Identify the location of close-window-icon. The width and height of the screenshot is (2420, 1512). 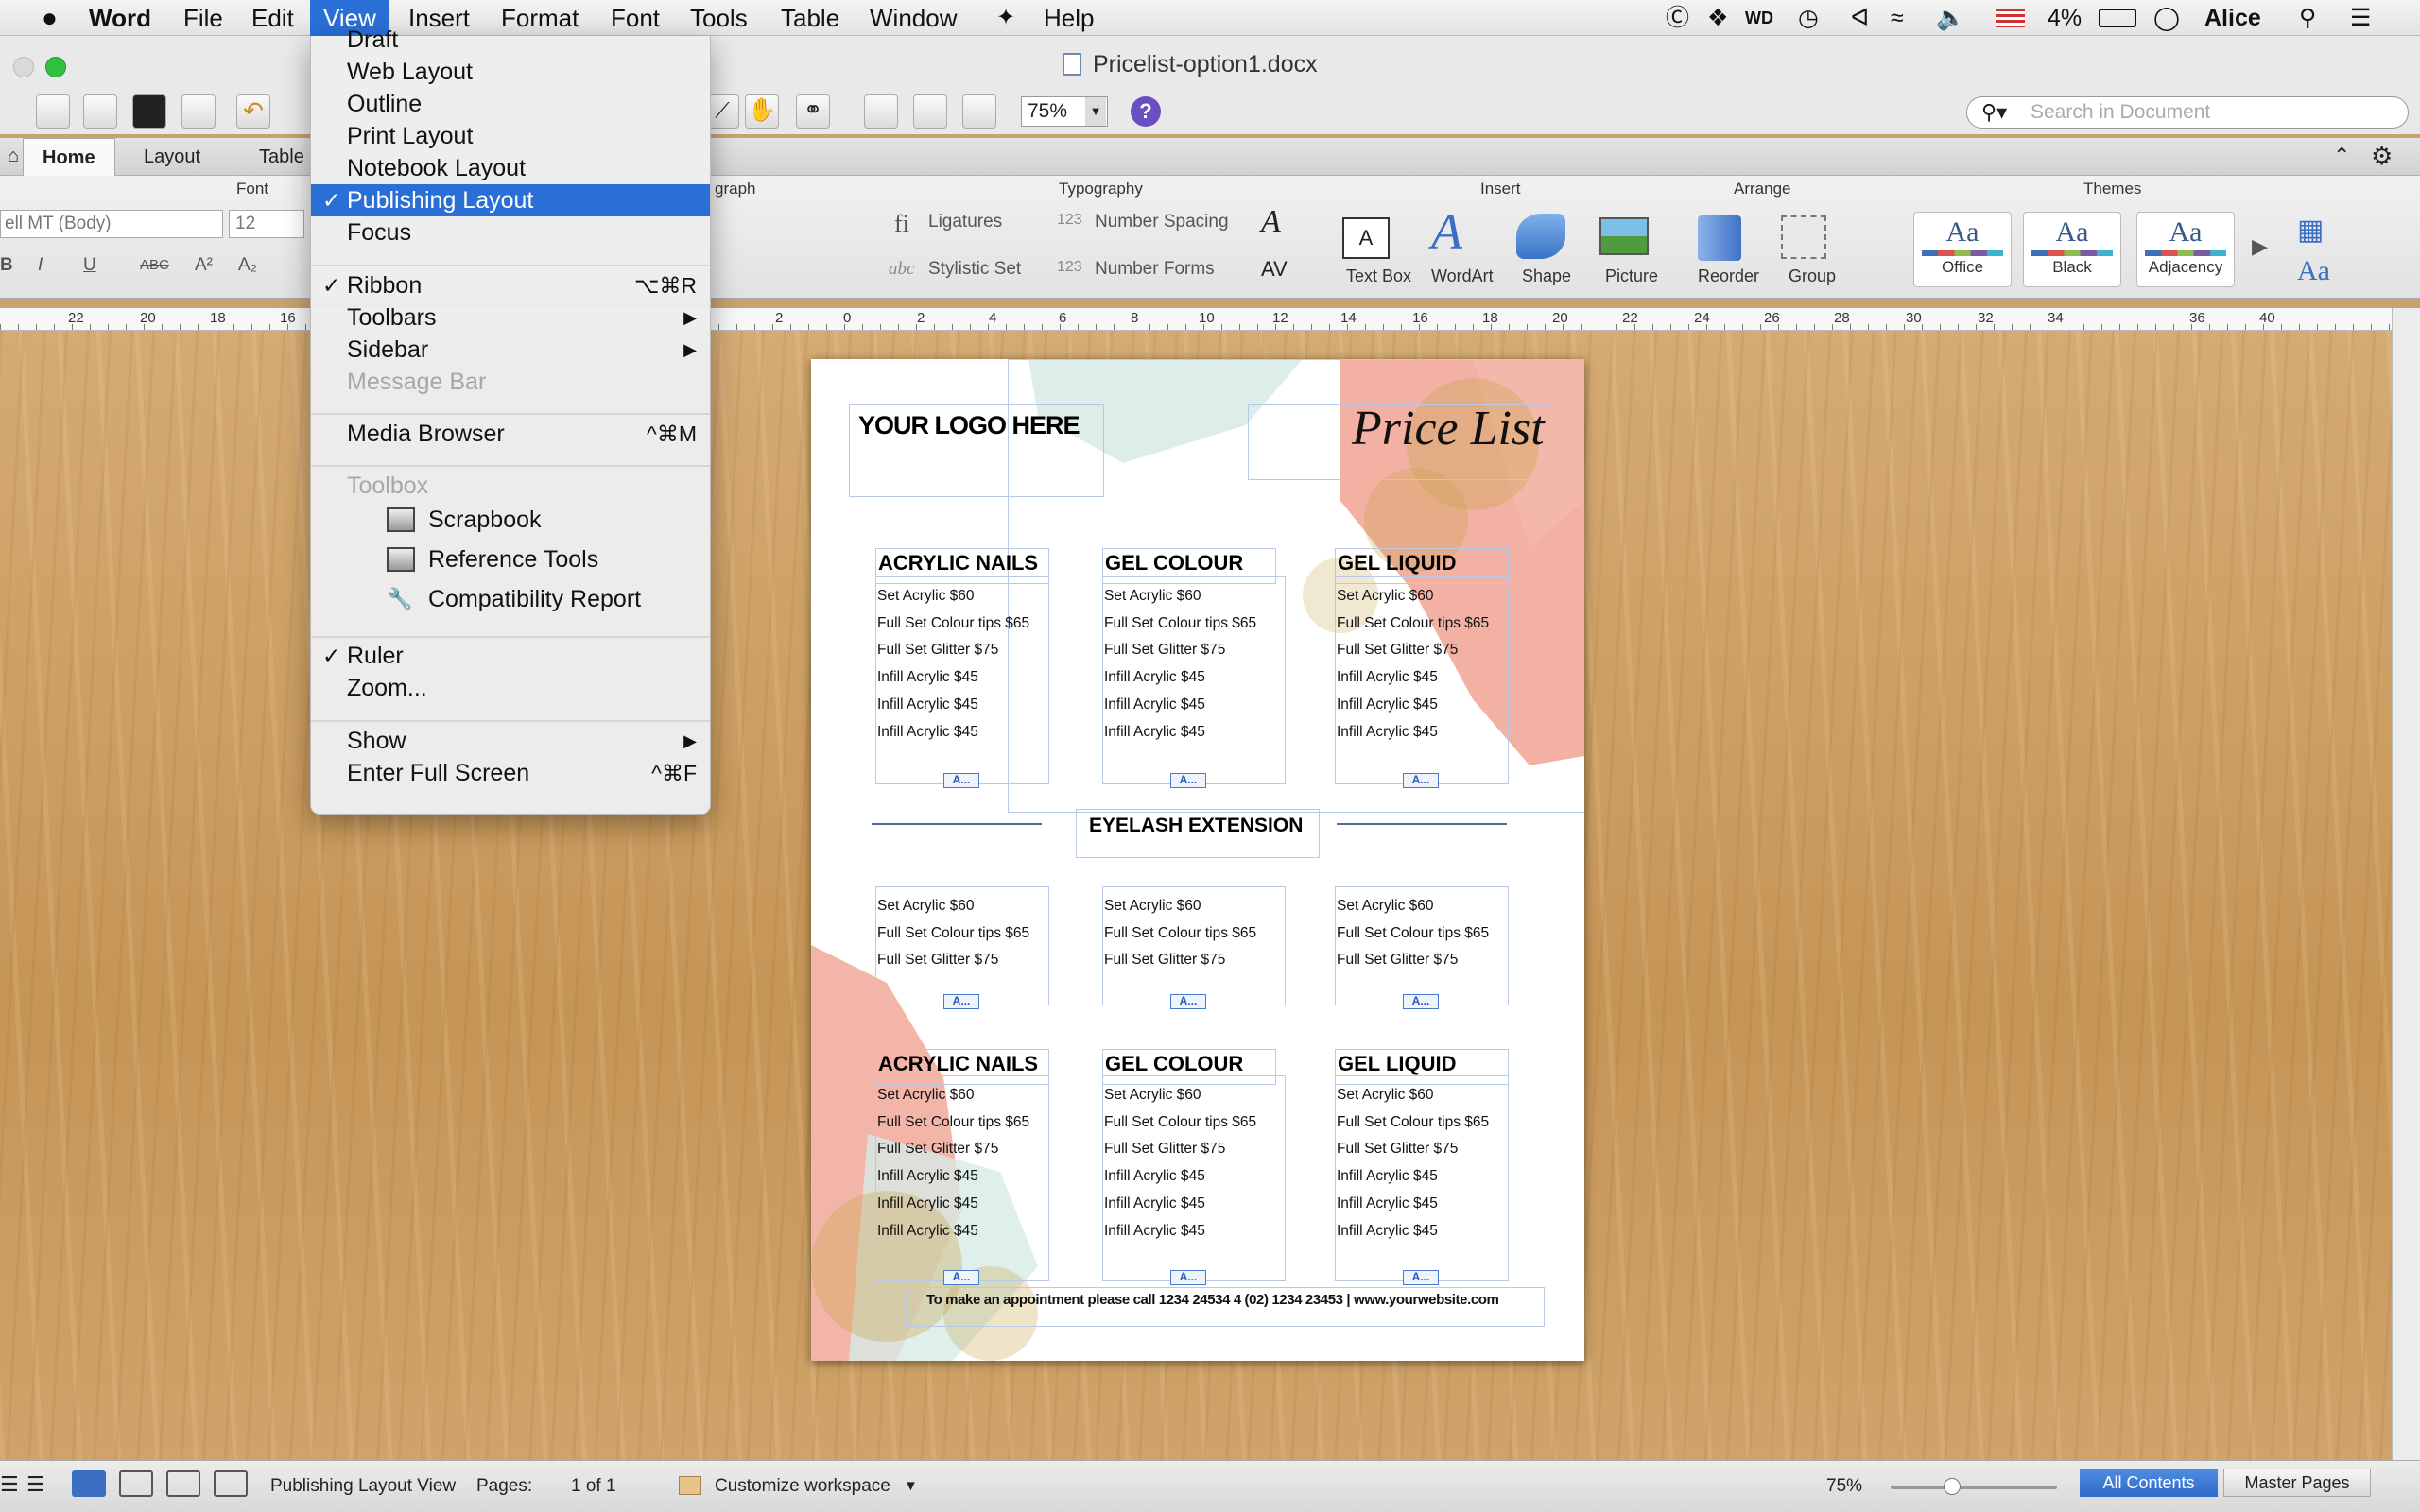
(24, 67).